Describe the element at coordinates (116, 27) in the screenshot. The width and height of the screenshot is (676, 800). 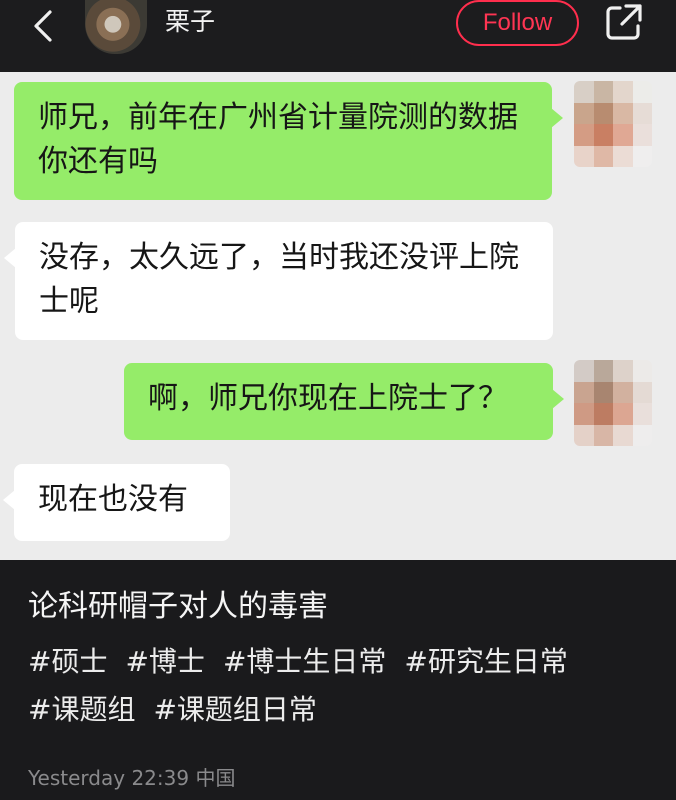
I see `avatar` at that location.